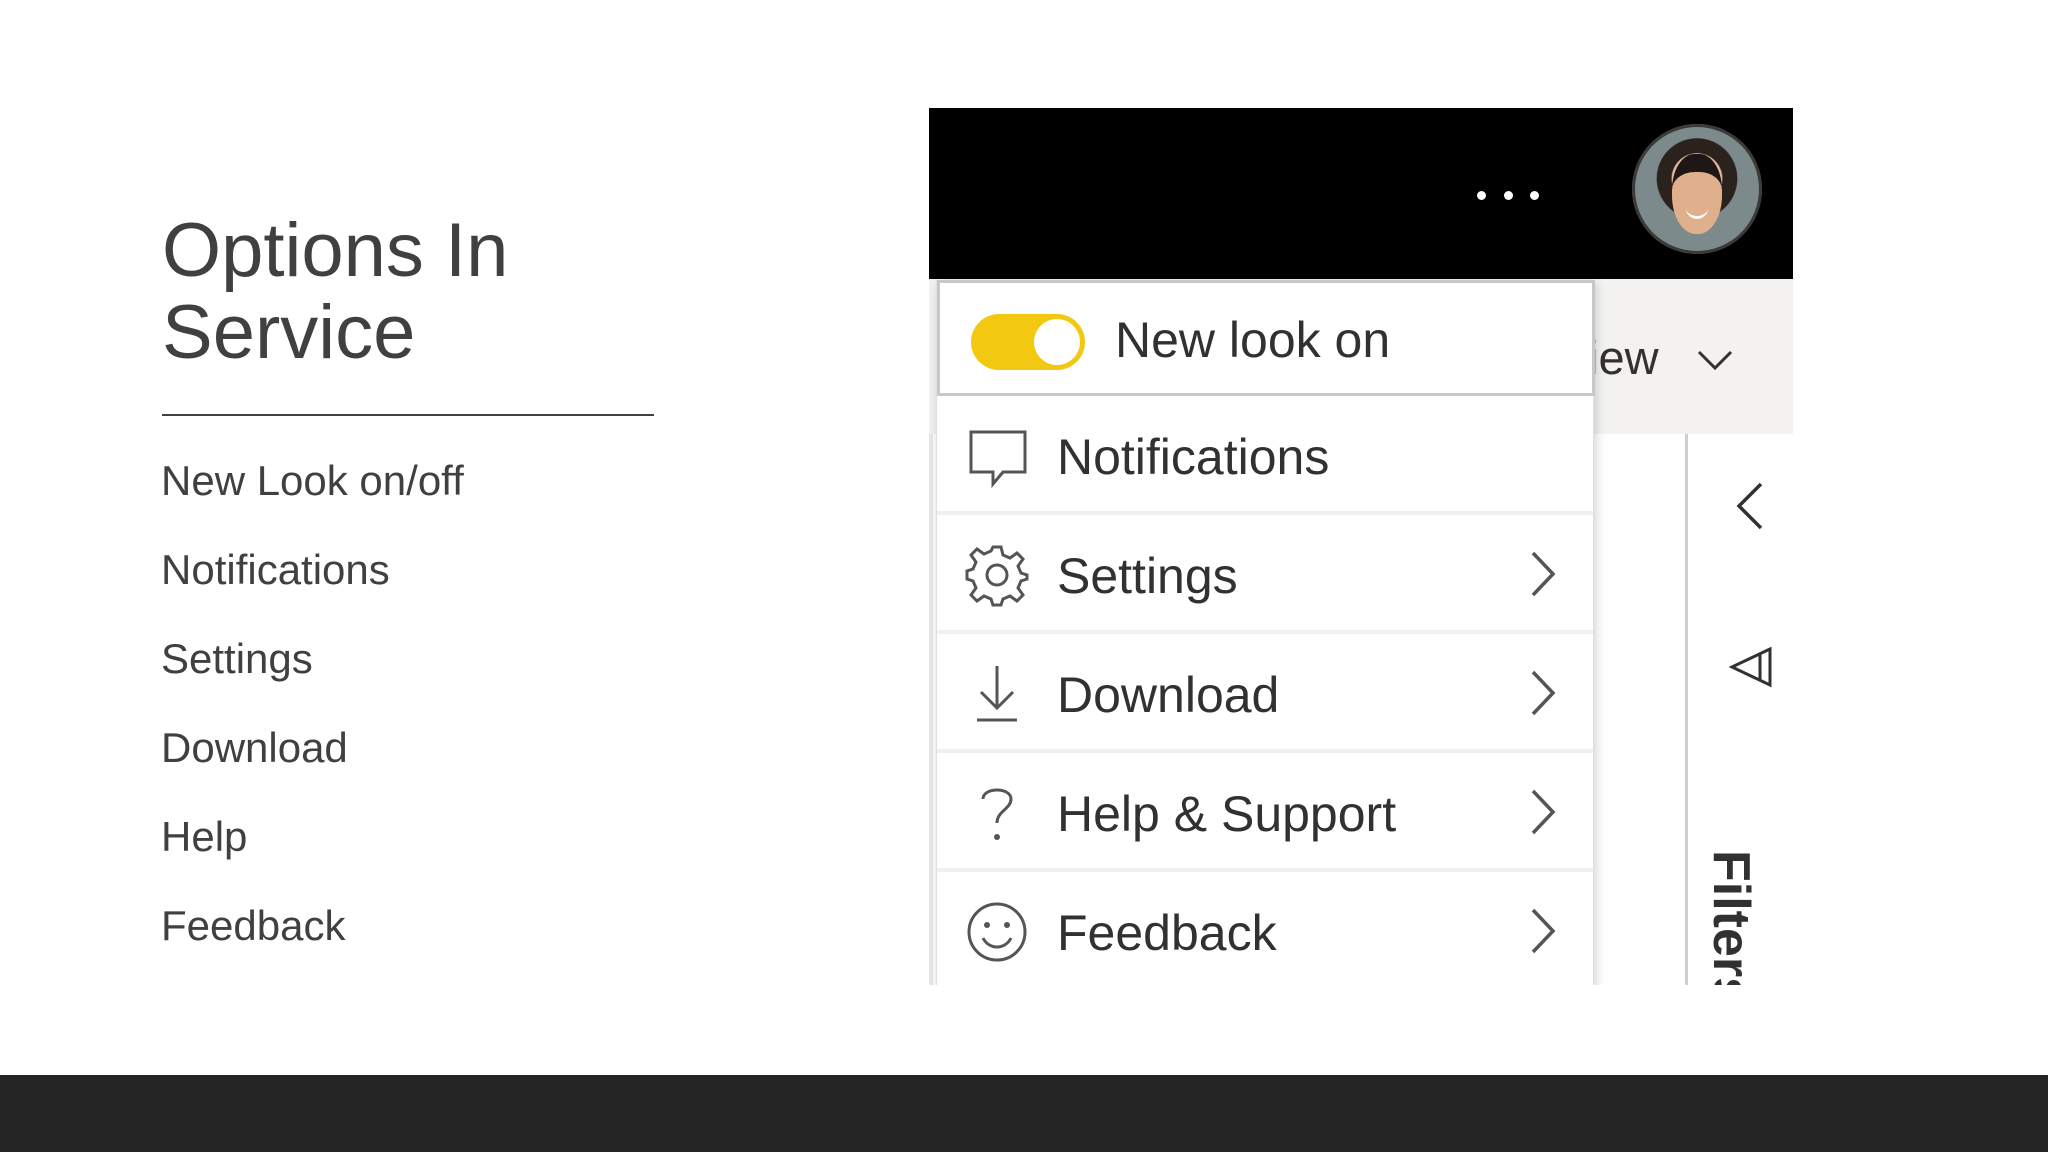  Describe the element at coordinates (931, 709) in the screenshot. I see `canvas-edge` at that location.